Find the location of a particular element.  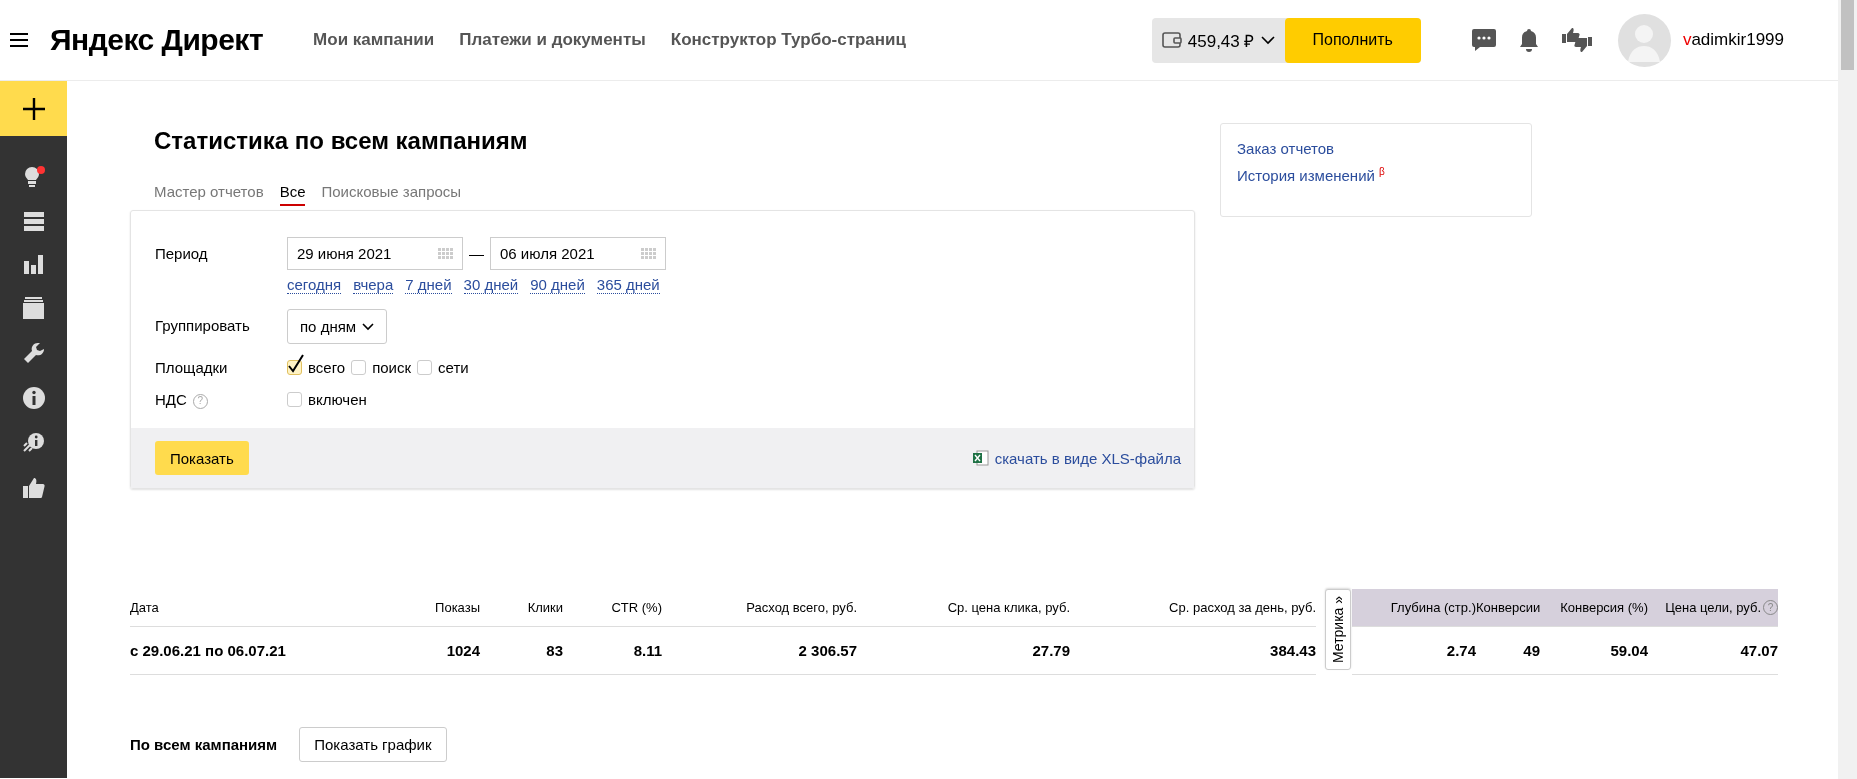

info-icon is located at coordinates (33, 398).